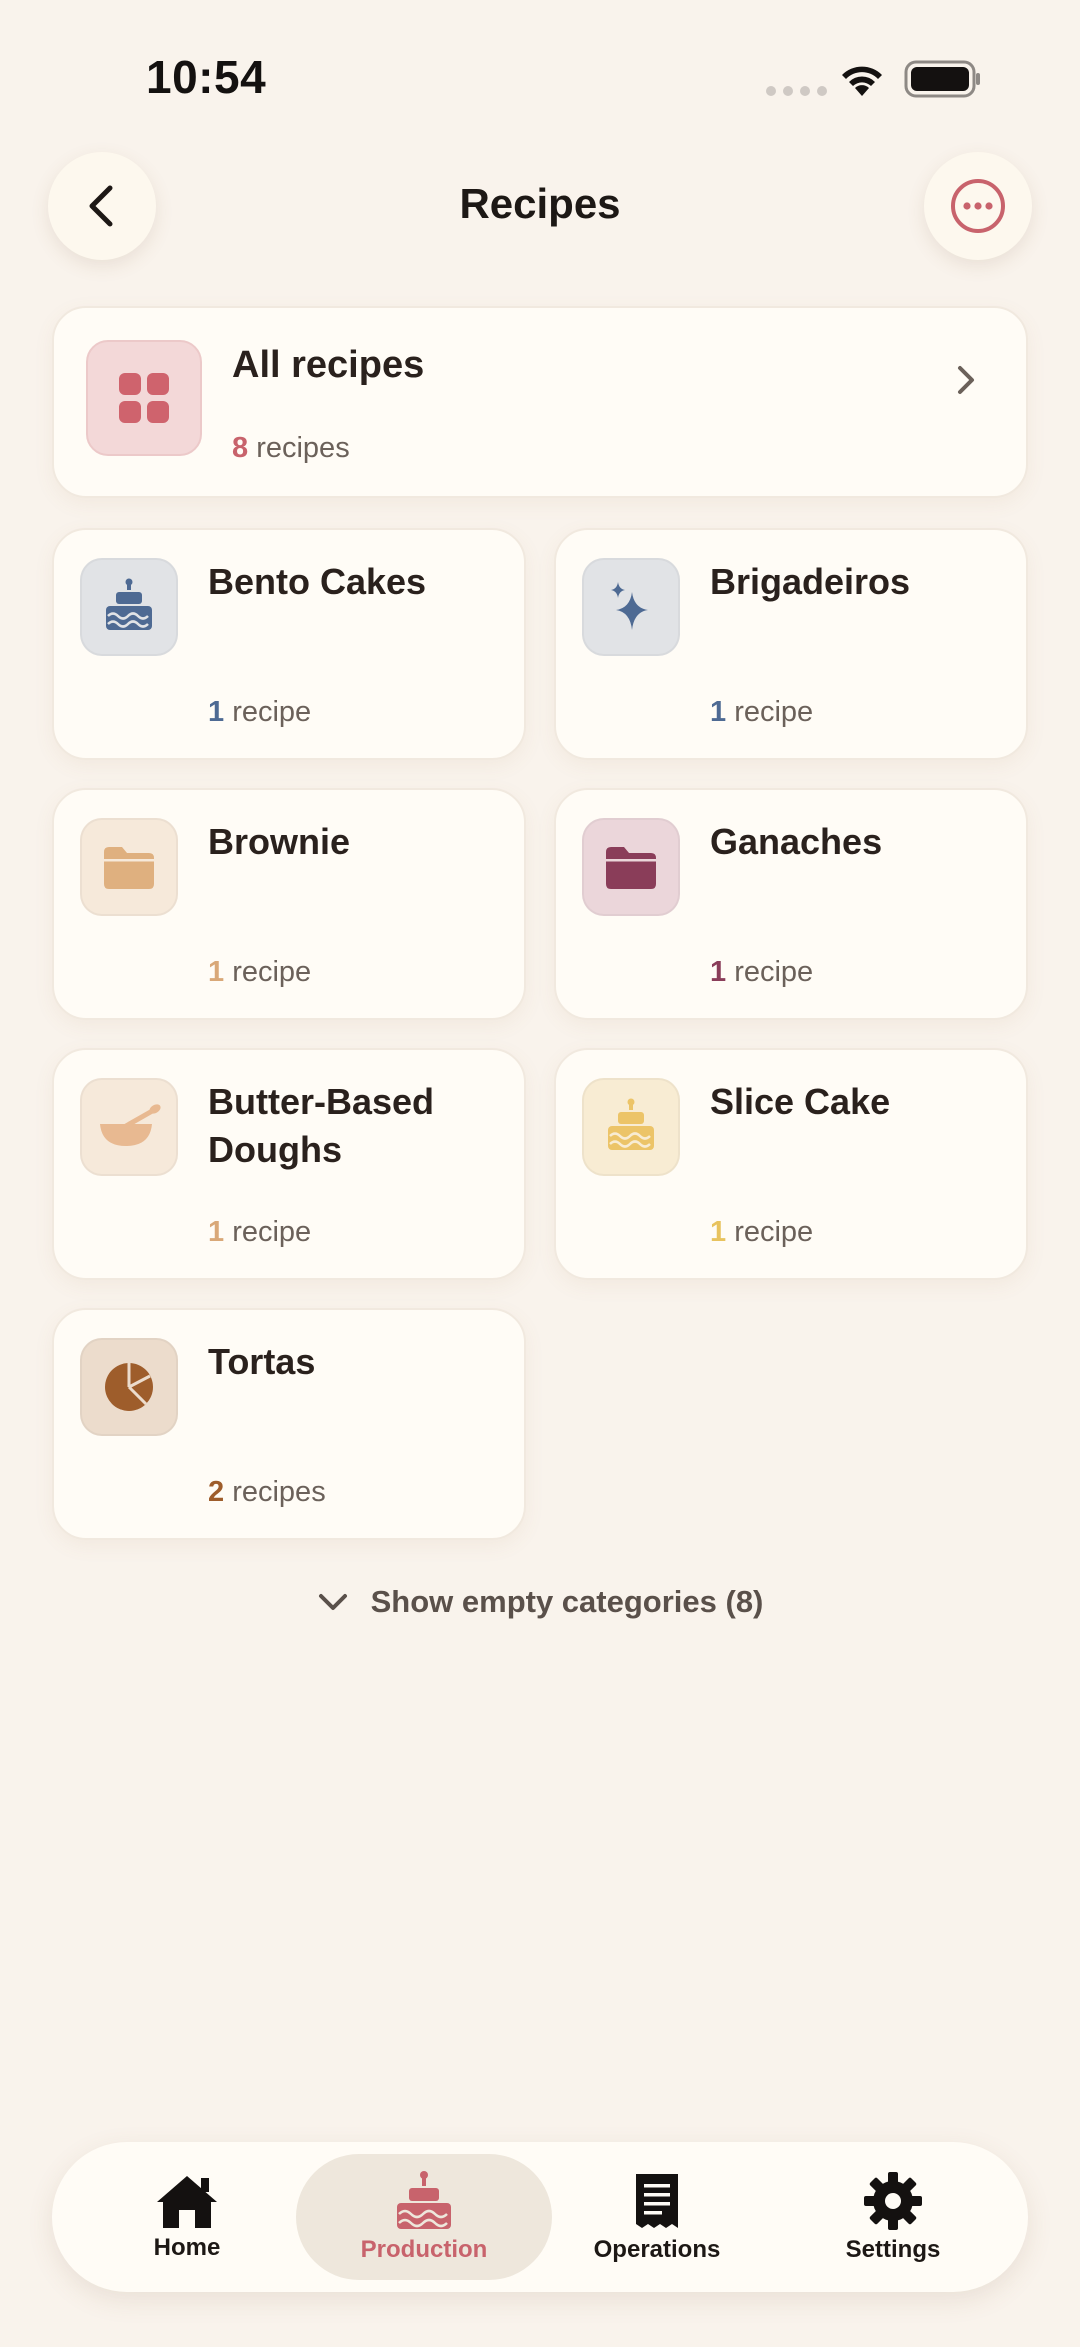 This screenshot has height=2347, width=1080. Describe the element at coordinates (332, 1602) in the screenshot. I see `chevron-down-icon` at that location.